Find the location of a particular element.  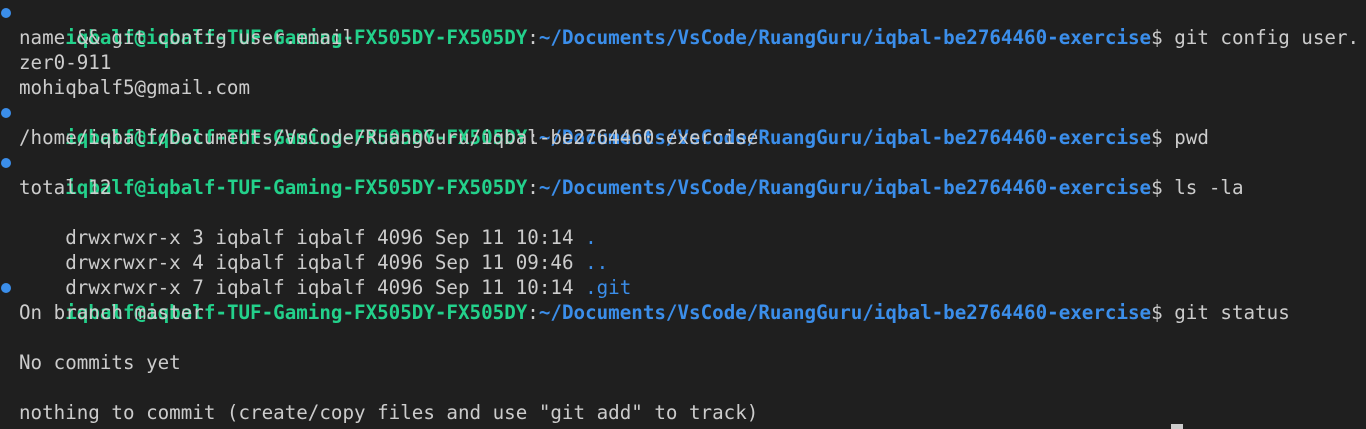

output-line: total 12 is located at coordinates (65, 187).